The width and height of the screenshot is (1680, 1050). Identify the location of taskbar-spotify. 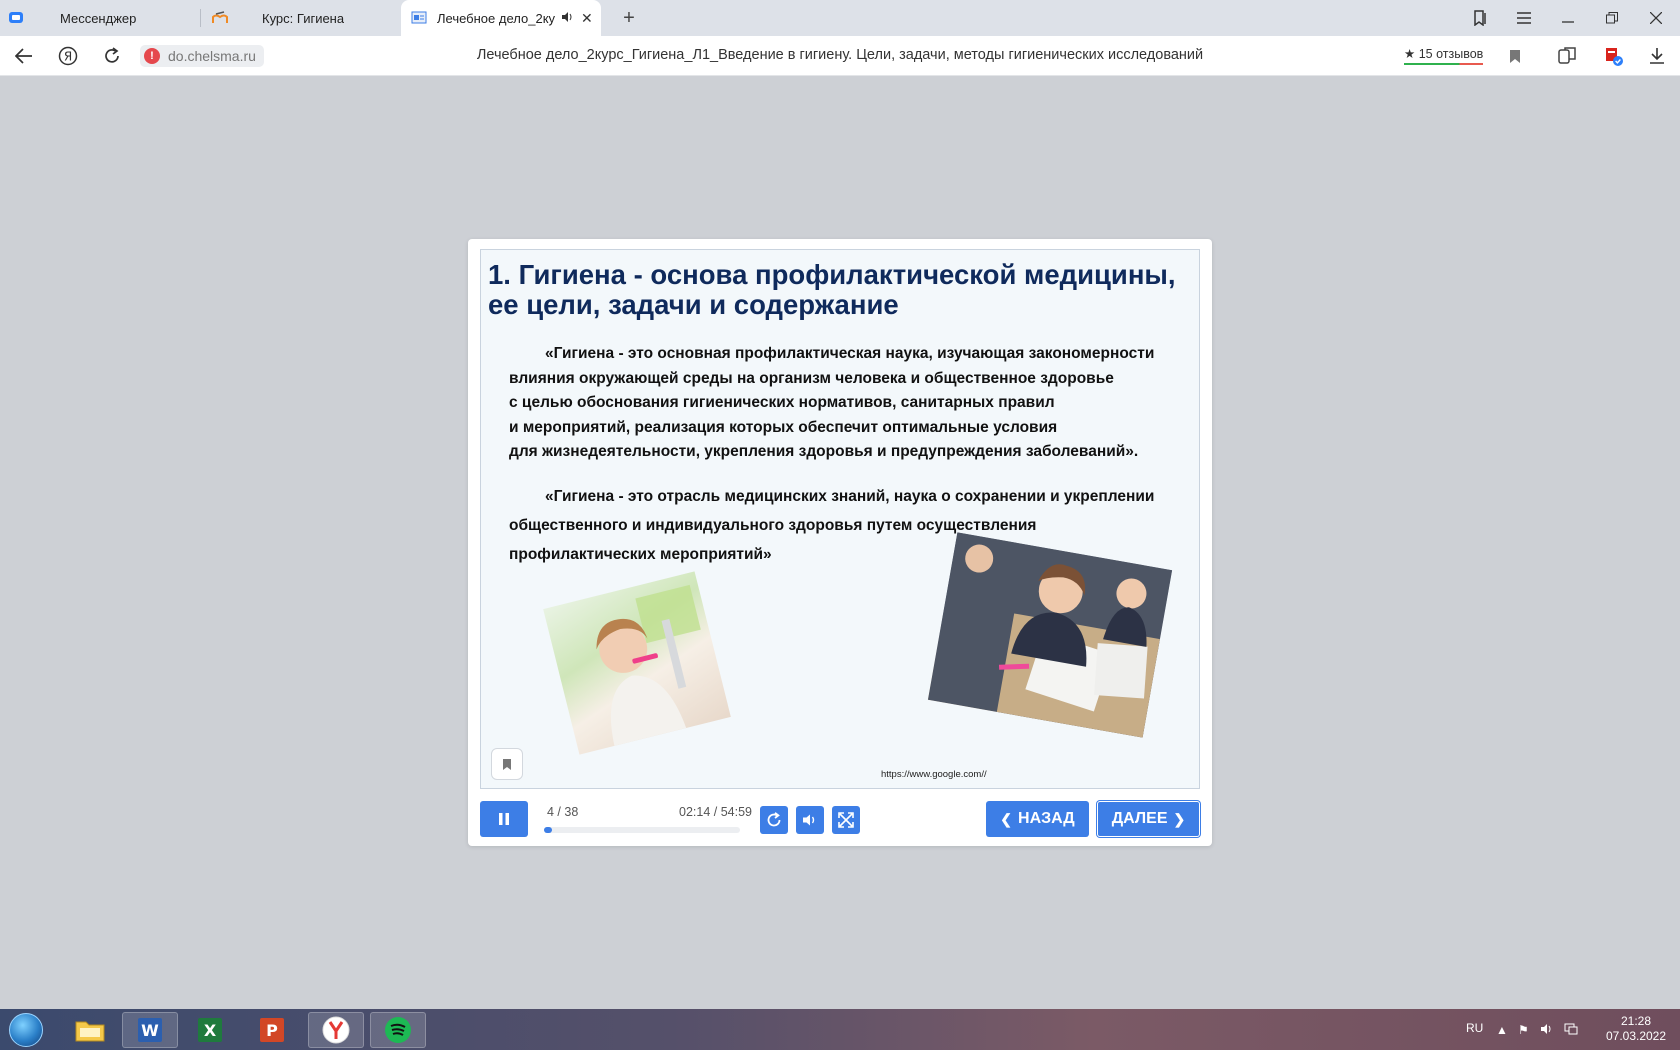
(398, 1030).